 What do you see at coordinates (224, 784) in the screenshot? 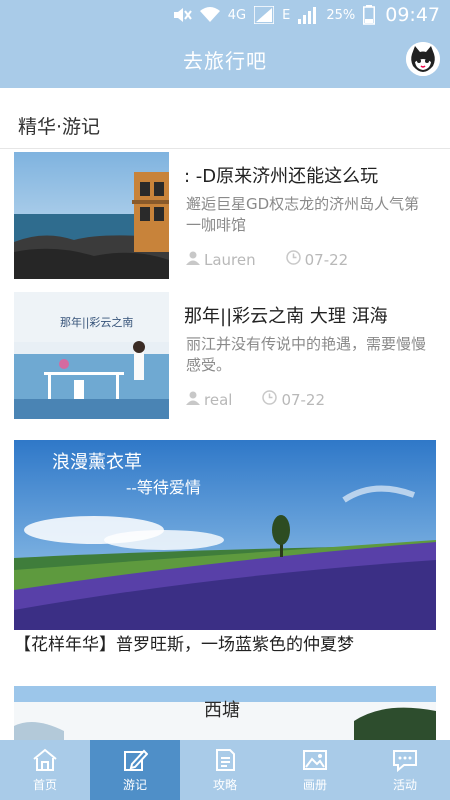
I see `nav-label: 攻略` at bounding box center [224, 784].